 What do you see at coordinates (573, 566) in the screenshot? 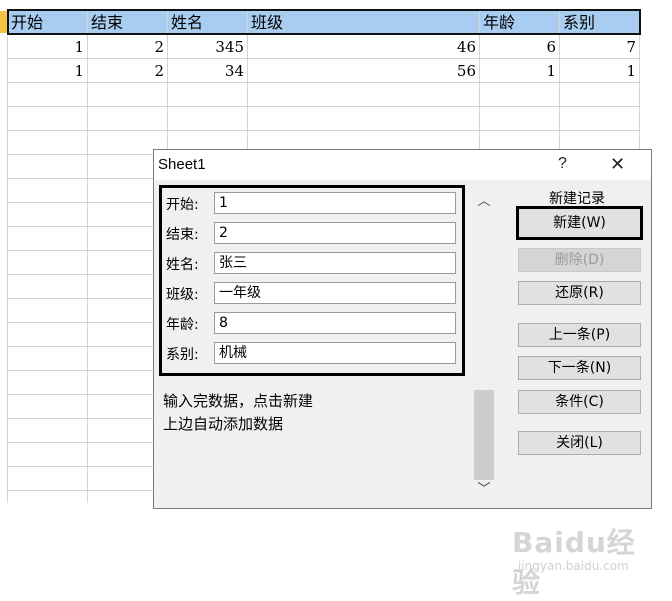
I see `watermark-url: jingyan.baidu.com` at bounding box center [573, 566].